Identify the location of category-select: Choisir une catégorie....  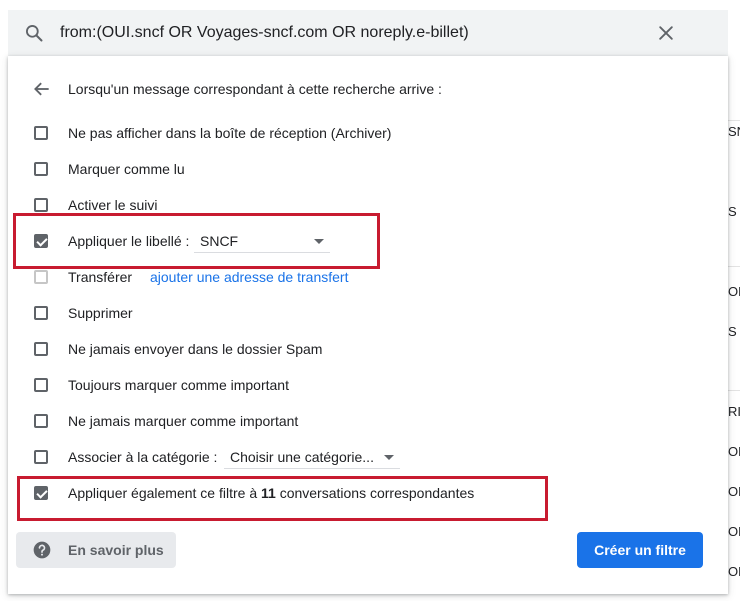
(312, 457).